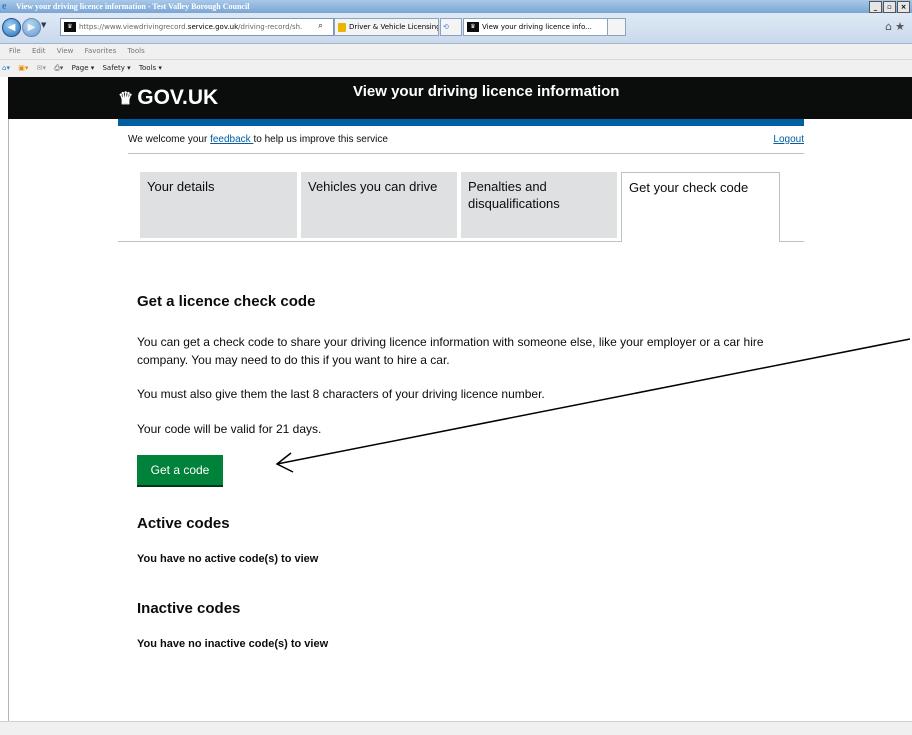 The width and height of the screenshot is (912, 735). Describe the element at coordinates (700, 207) in the screenshot. I see `tab-check-code: Get your check code` at that location.